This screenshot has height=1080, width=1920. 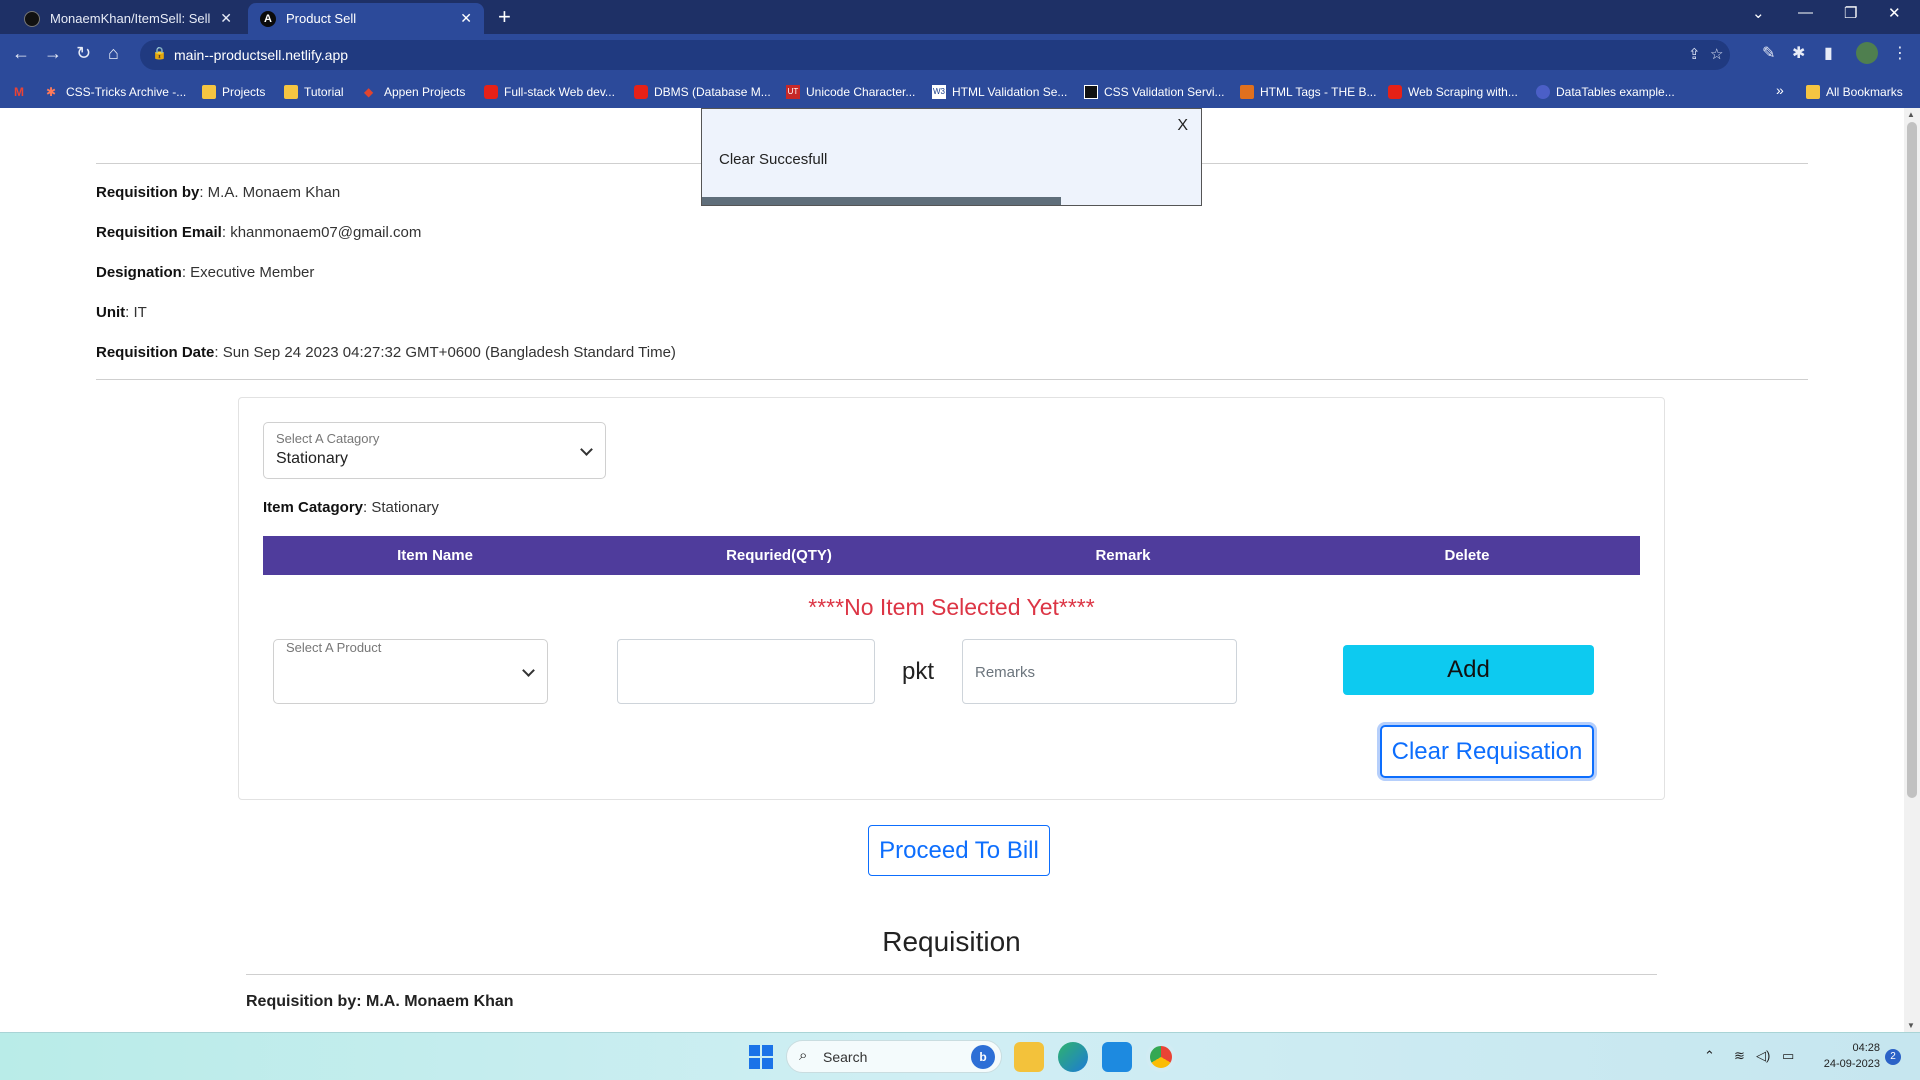 What do you see at coordinates (1694, 54) in the screenshot?
I see `share-icon: ⇪` at bounding box center [1694, 54].